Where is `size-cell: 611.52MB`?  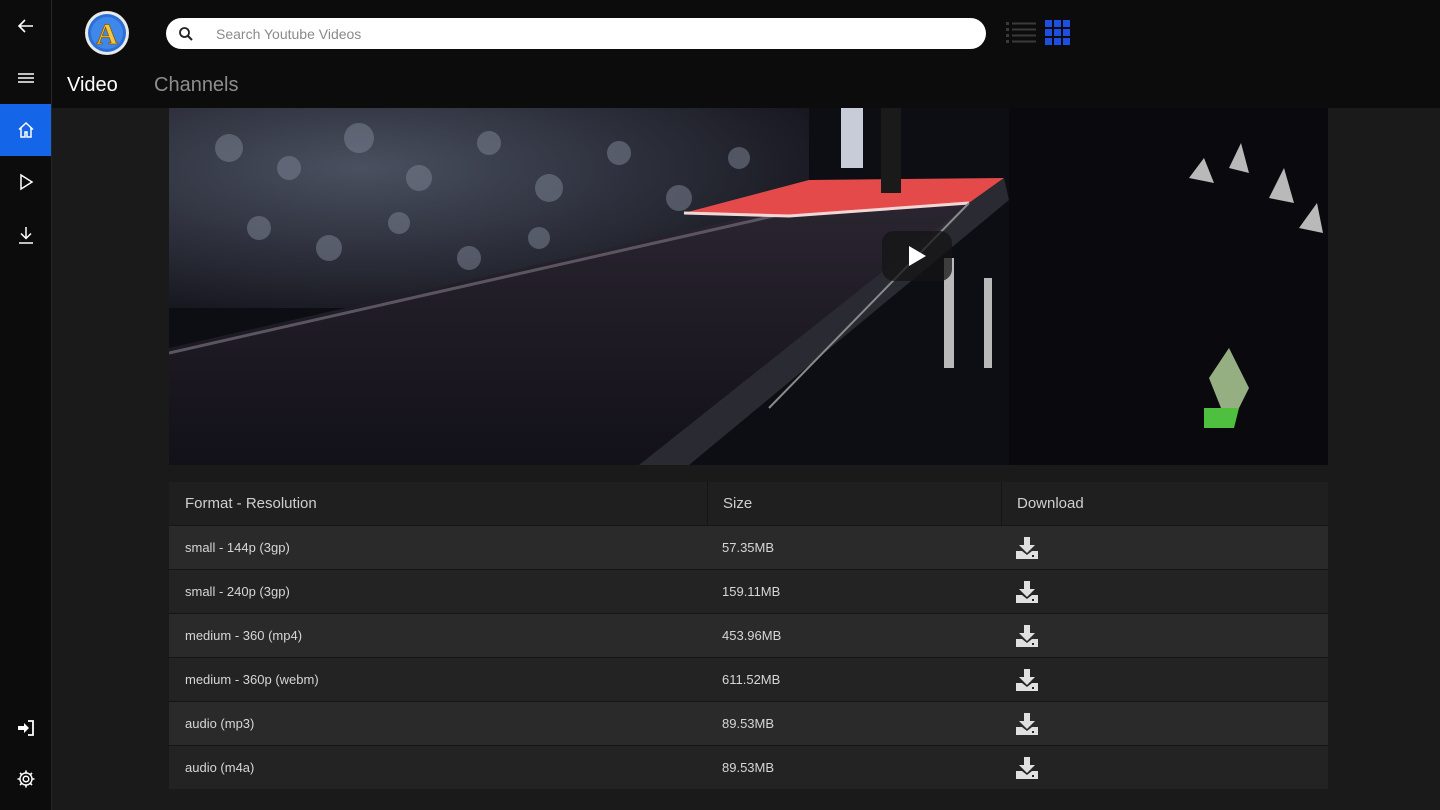
size-cell: 611.52MB is located at coordinates (751, 679).